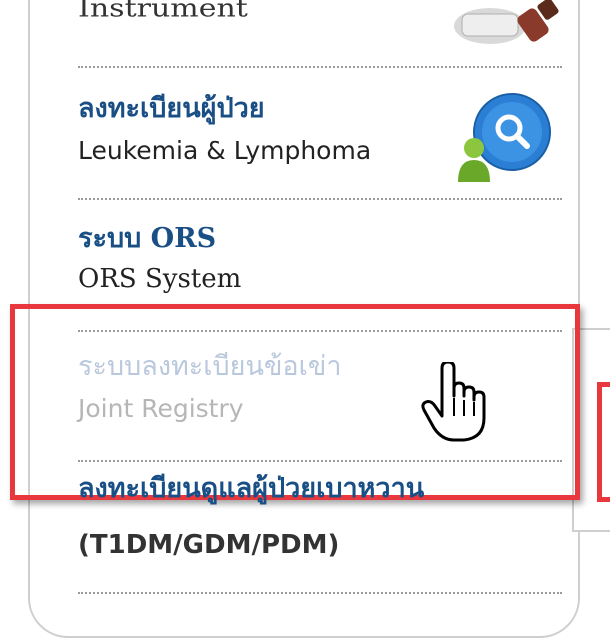 Image resolution: width=610 pixels, height=644 pixels. Describe the element at coordinates (161, 408) in the screenshot. I see `menu-item-english-label: Joint Registry` at that location.